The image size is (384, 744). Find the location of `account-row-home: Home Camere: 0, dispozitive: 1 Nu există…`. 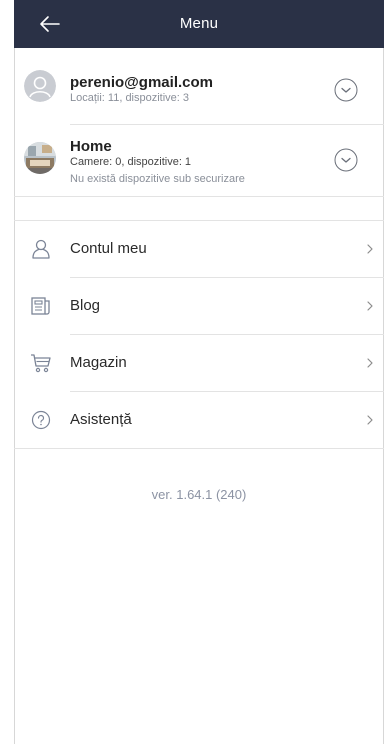

account-row-home: Home Camere: 0, dispozitive: 1 Nu există… is located at coordinates (199, 160).